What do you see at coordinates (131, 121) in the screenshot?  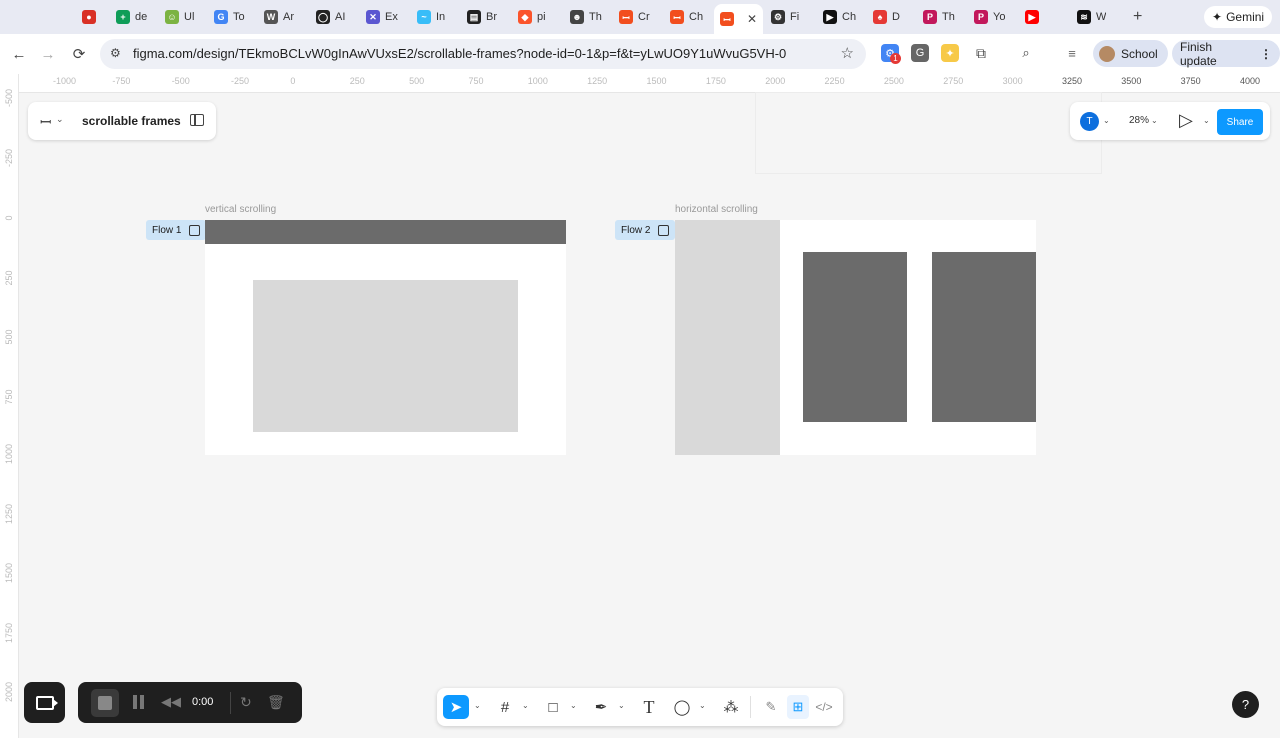 I see `file-name: scrollable frames` at bounding box center [131, 121].